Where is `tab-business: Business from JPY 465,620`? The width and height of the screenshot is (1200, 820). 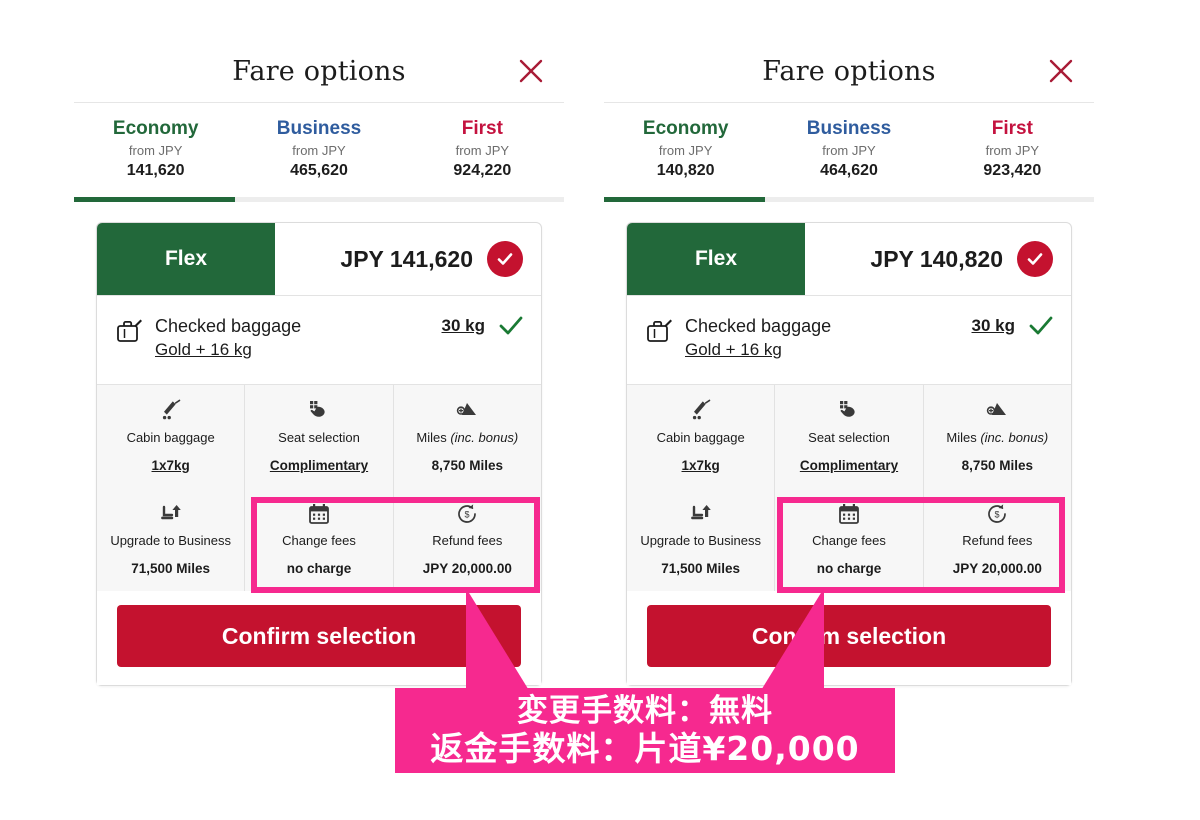
tab-business: Business from JPY 465,620 is located at coordinates (318, 155).